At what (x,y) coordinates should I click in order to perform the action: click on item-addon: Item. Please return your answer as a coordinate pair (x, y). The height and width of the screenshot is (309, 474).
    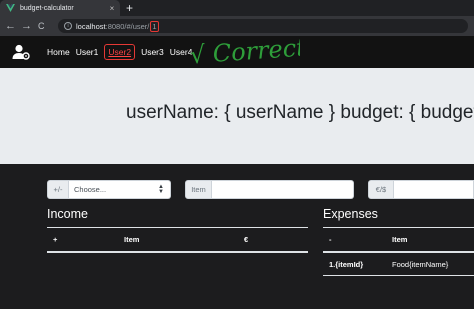
    Looking at the image, I should click on (198, 189).